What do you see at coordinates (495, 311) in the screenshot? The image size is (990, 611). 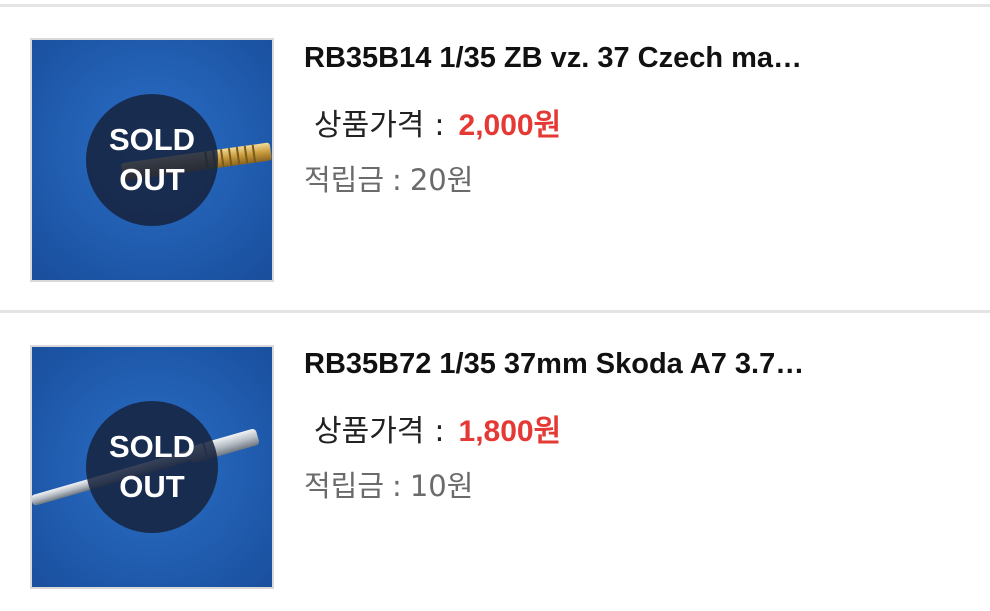 I see `item-divider` at bounding box center [495, 311].